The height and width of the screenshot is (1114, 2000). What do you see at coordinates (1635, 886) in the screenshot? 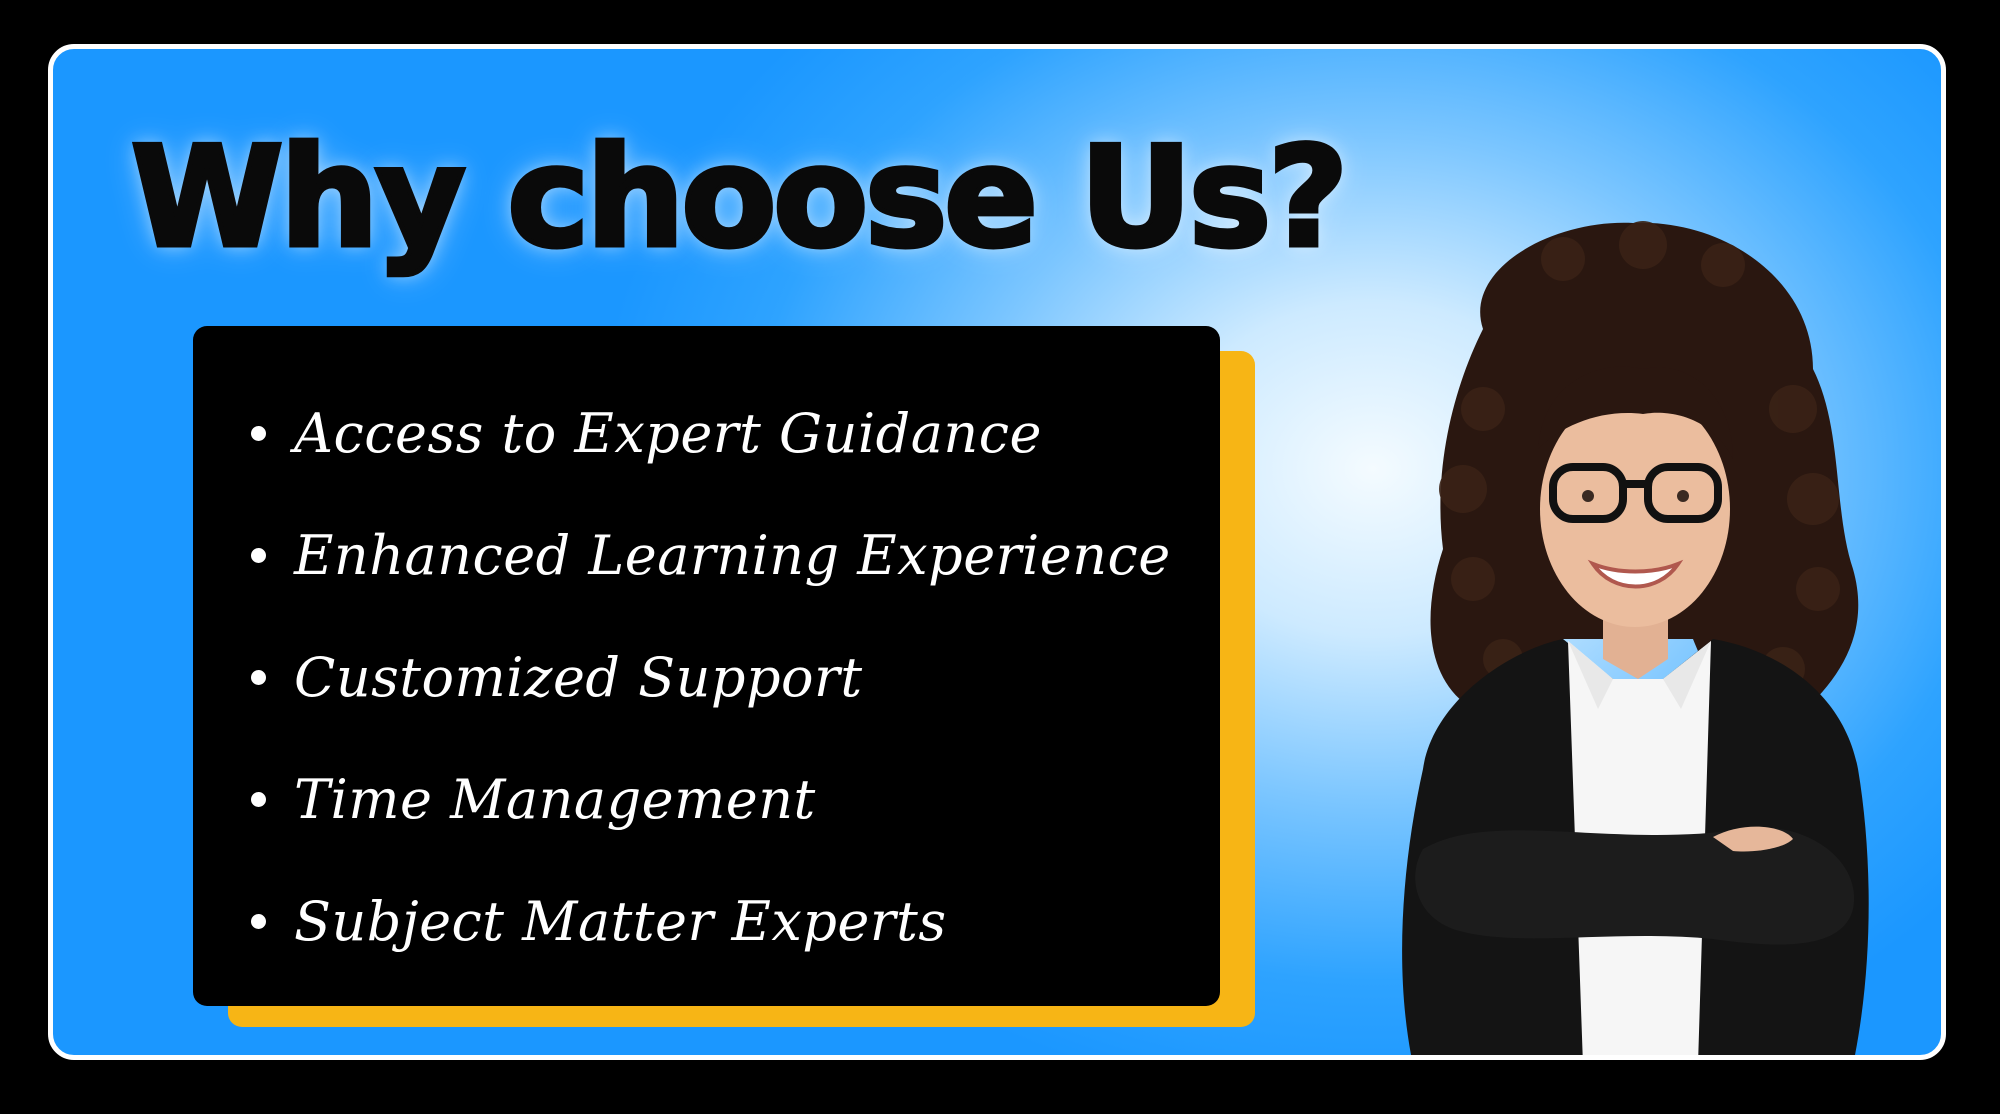
I see `crossed-arms` at bounding box center [1635, 886].